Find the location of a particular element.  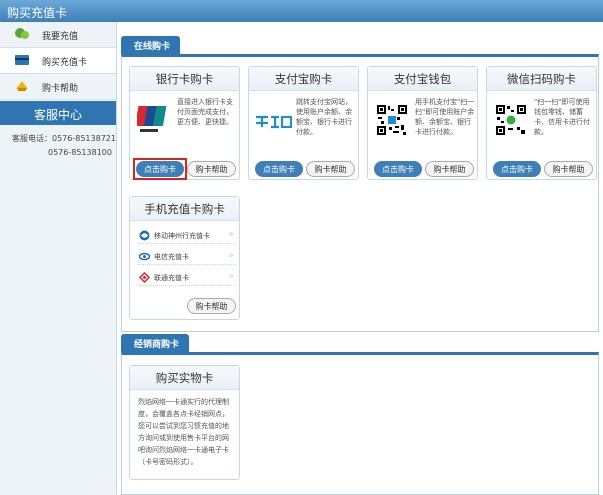

wechat-buy-button: 点击购卡 is located at coordinates (517, 169).